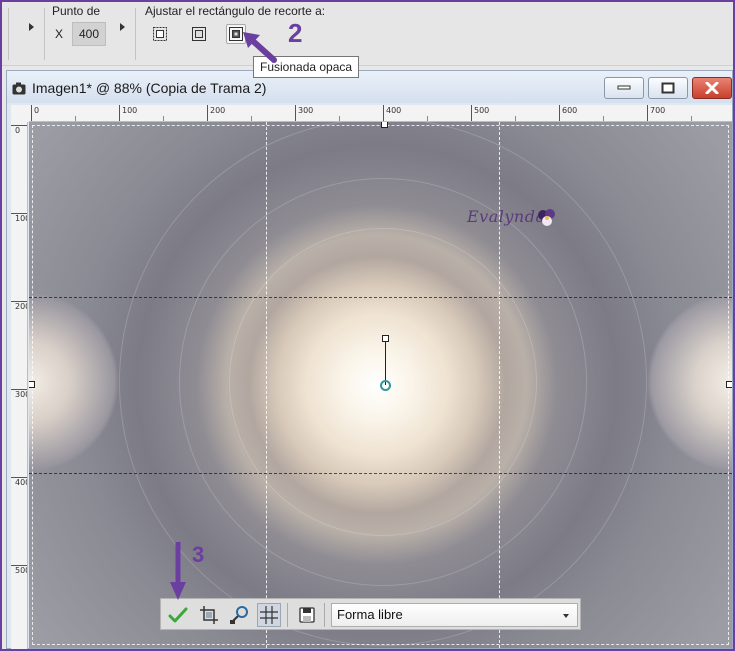 The image size is (735, 651). I want to click on grid-toggle-button, so click(269, 615).